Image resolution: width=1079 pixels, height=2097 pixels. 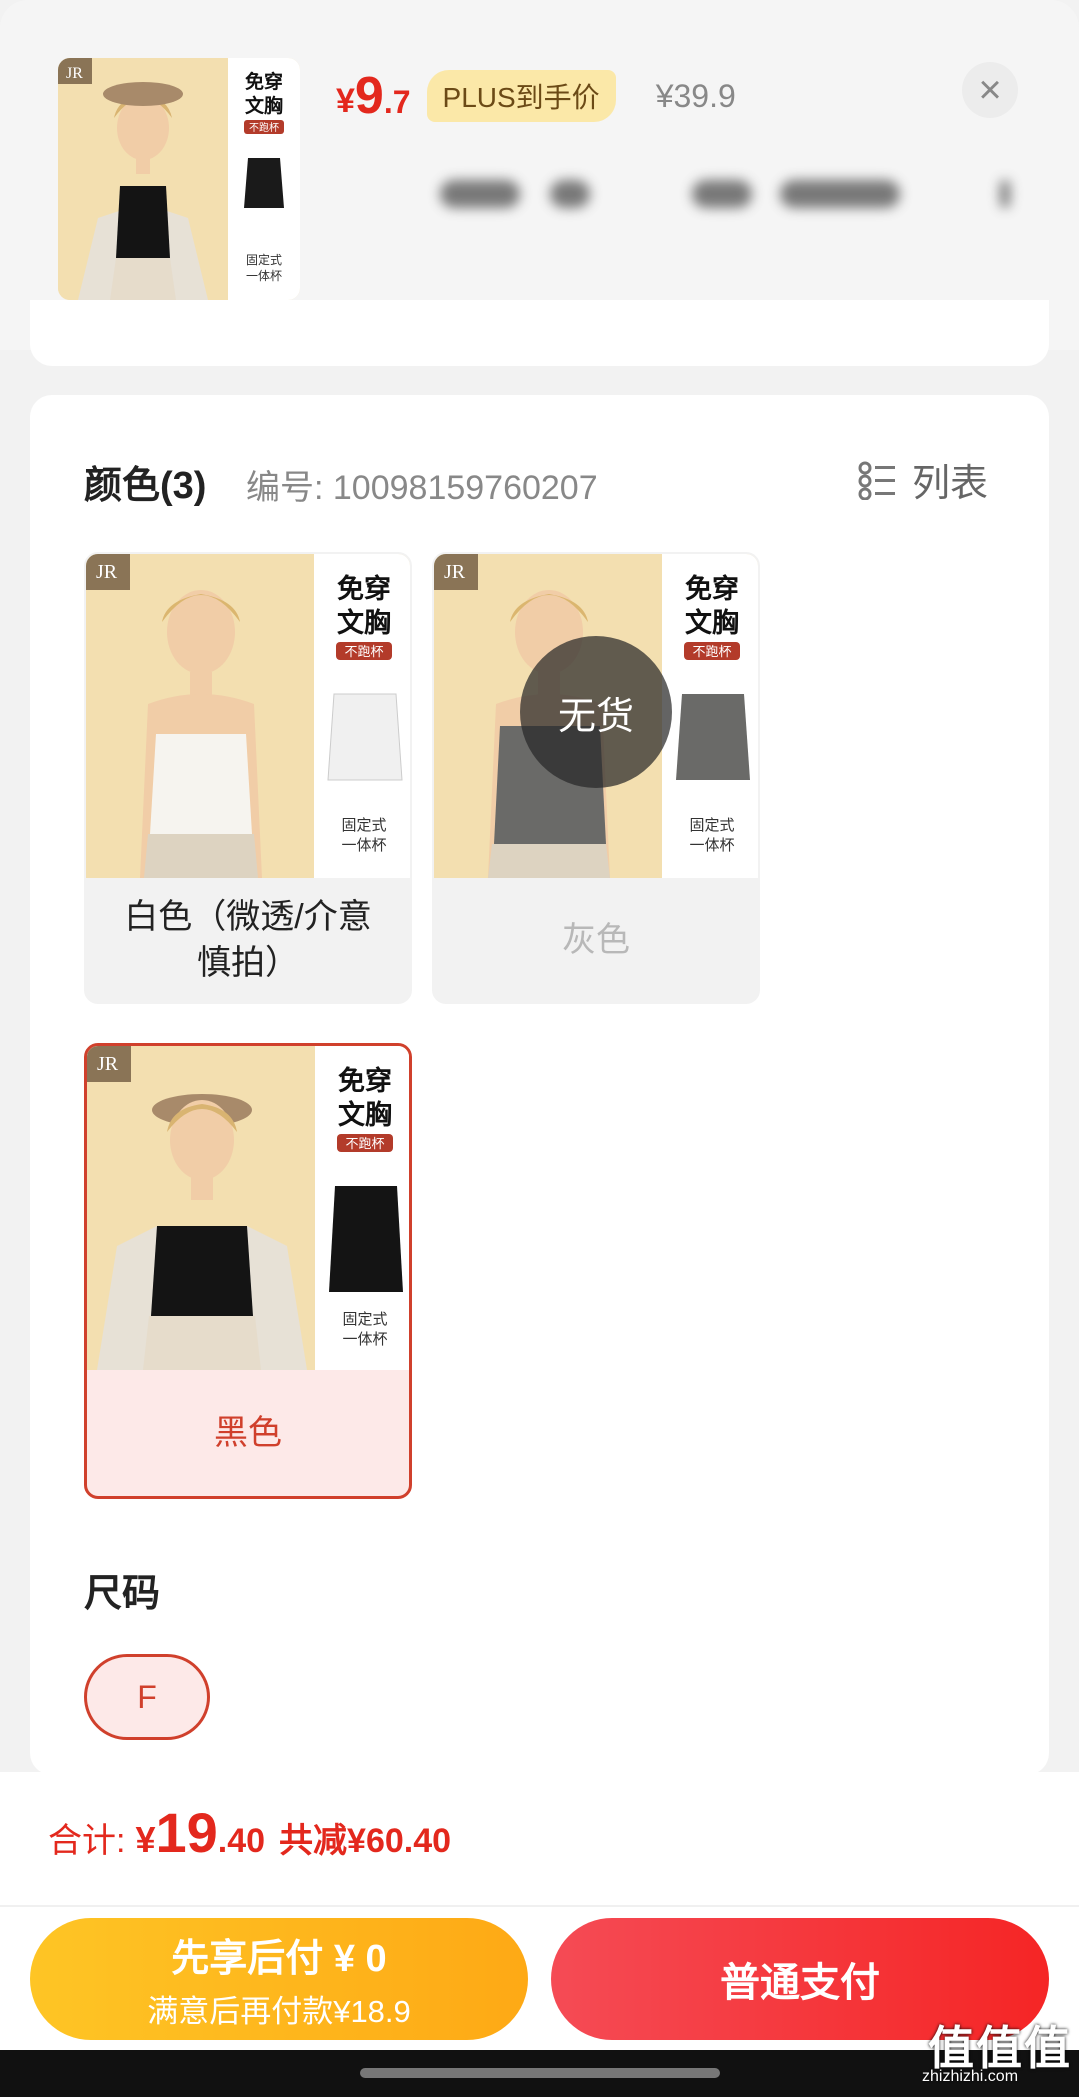 What do you see at coordinates (521, 96) in the screenshot?
I see `plus-price-badge: PLUS到手价` at bounding box center [521, 96].